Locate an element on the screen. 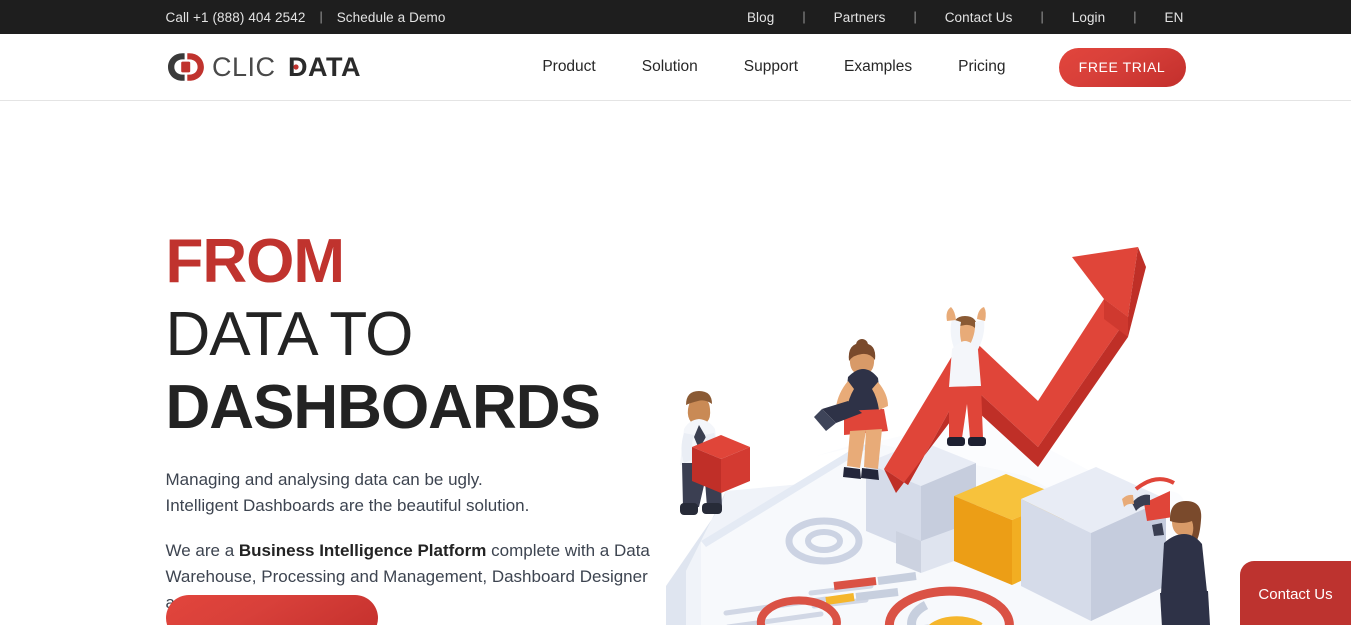 This screenshot has height=625, width=1351. growth-arrow-icon is located at coordinates (1014, 370).